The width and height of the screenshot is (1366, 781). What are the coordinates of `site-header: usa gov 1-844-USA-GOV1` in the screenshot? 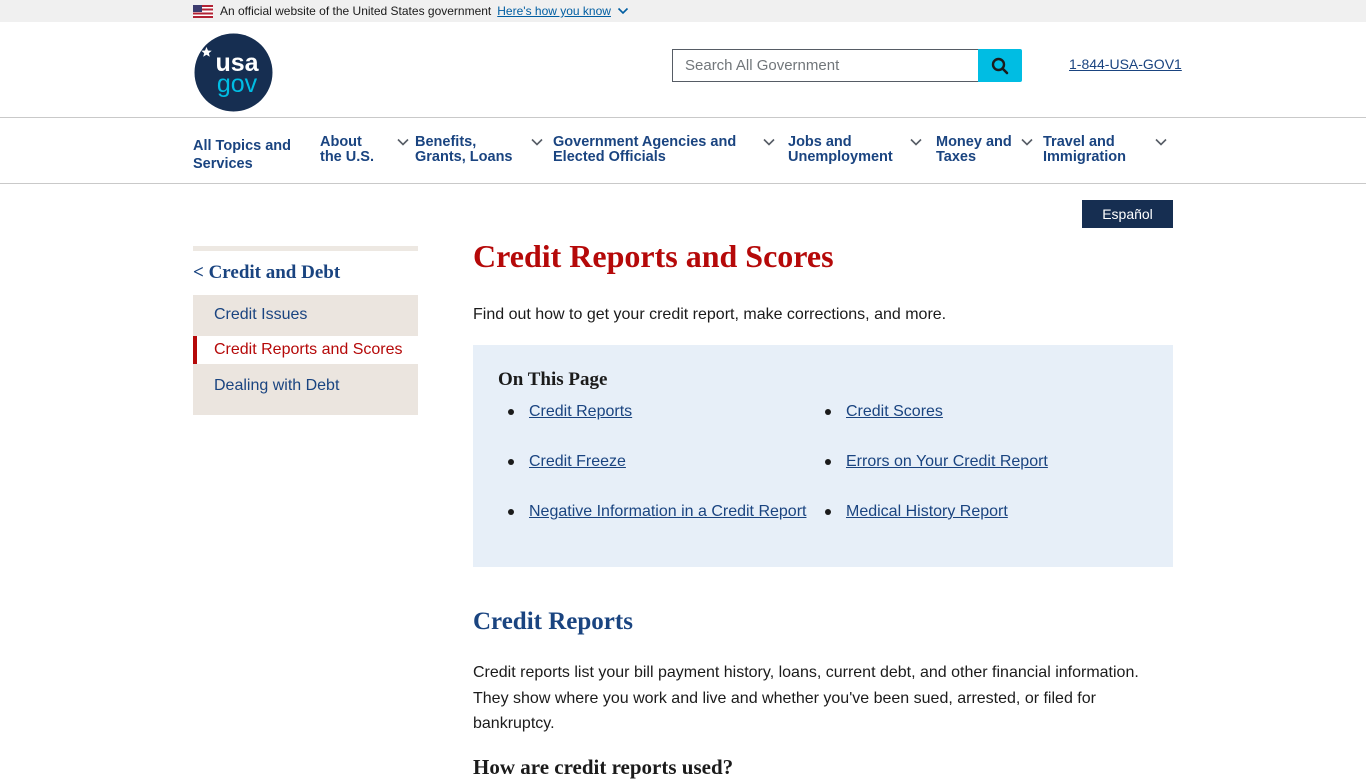 It's located at (683, 70).